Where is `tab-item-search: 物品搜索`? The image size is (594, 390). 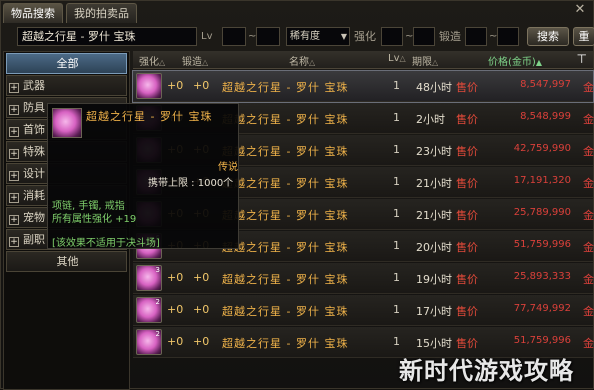
tab-item-search: 物品搜索 is located at coordinates (33, 13).